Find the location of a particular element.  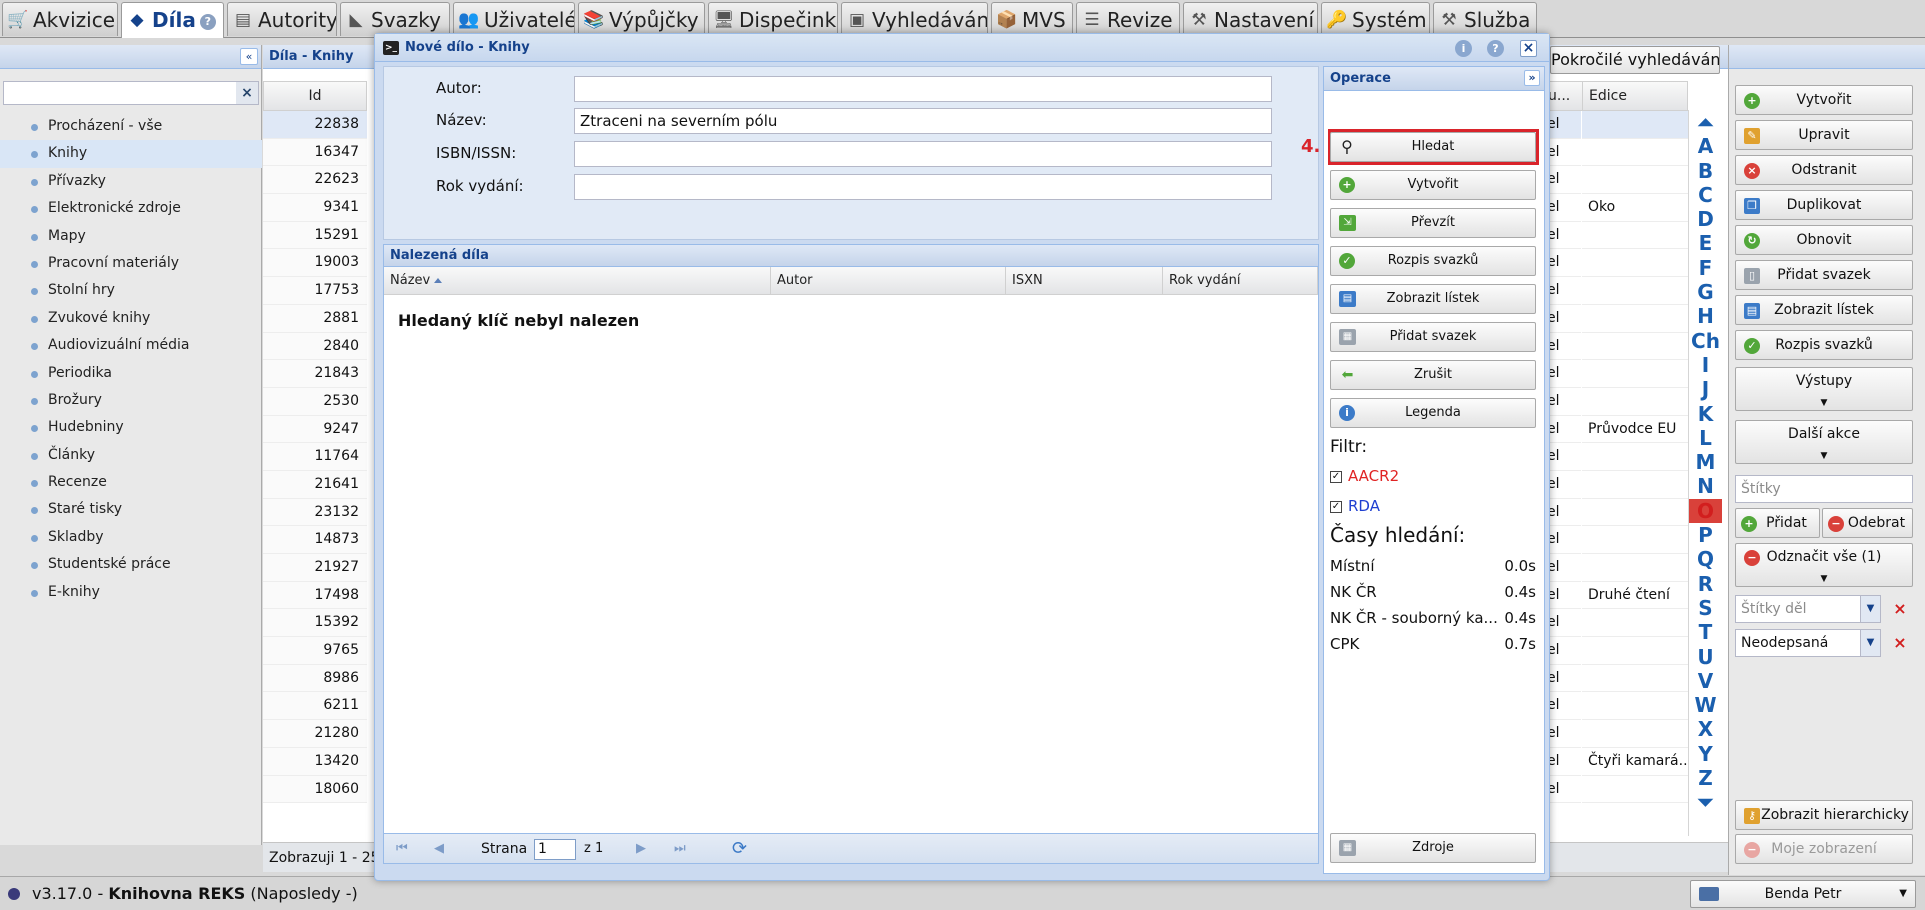

table-row-id: 22838 is located at coordinates (315, 125).